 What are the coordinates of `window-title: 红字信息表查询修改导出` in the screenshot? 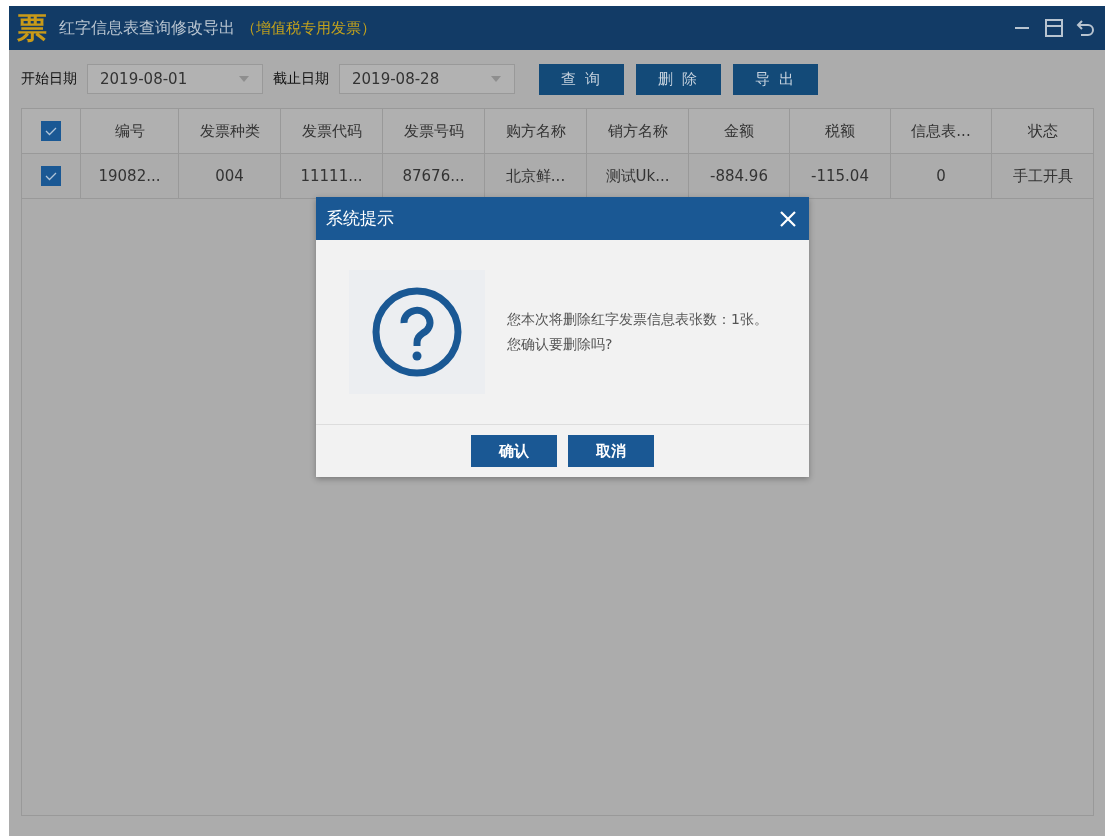 It's located at (147, 28).